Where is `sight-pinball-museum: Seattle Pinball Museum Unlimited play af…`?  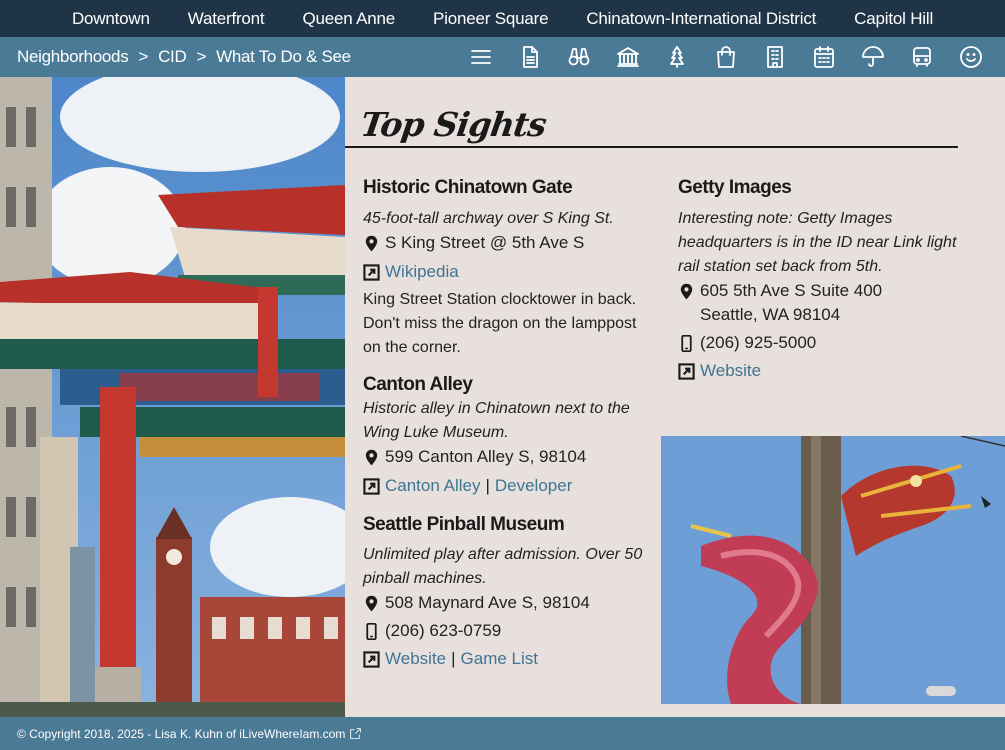
sight-pinball-museum: Seattle Pinball Museum Unlimited play af… is located at coordinates (508, 592).